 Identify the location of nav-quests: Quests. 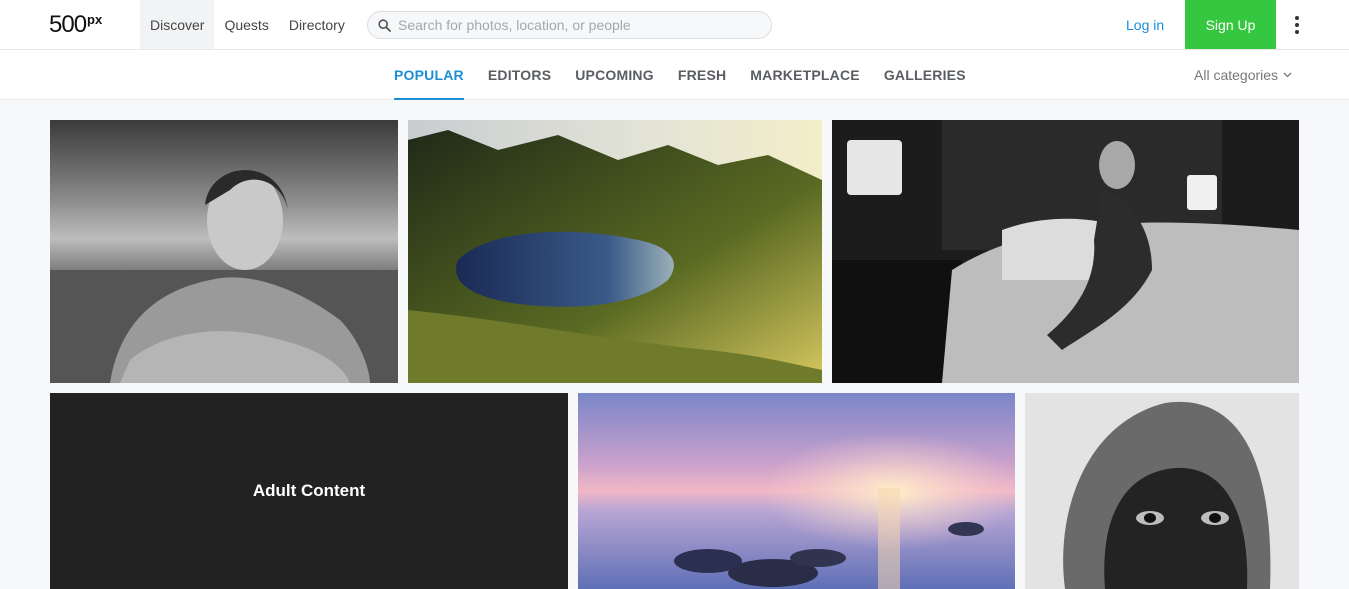
(246, 24).